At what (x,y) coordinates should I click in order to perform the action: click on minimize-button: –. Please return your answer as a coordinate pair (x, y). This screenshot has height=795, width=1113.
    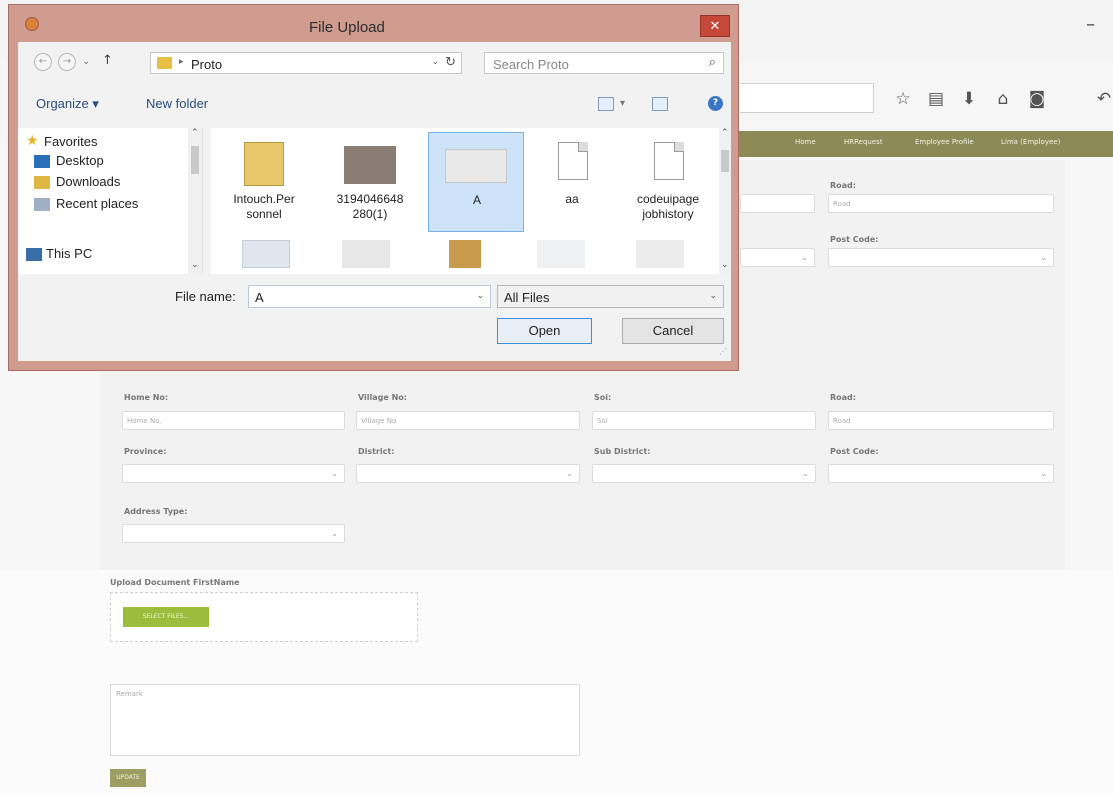
    Looking at the image, I should click on (1090, 24).